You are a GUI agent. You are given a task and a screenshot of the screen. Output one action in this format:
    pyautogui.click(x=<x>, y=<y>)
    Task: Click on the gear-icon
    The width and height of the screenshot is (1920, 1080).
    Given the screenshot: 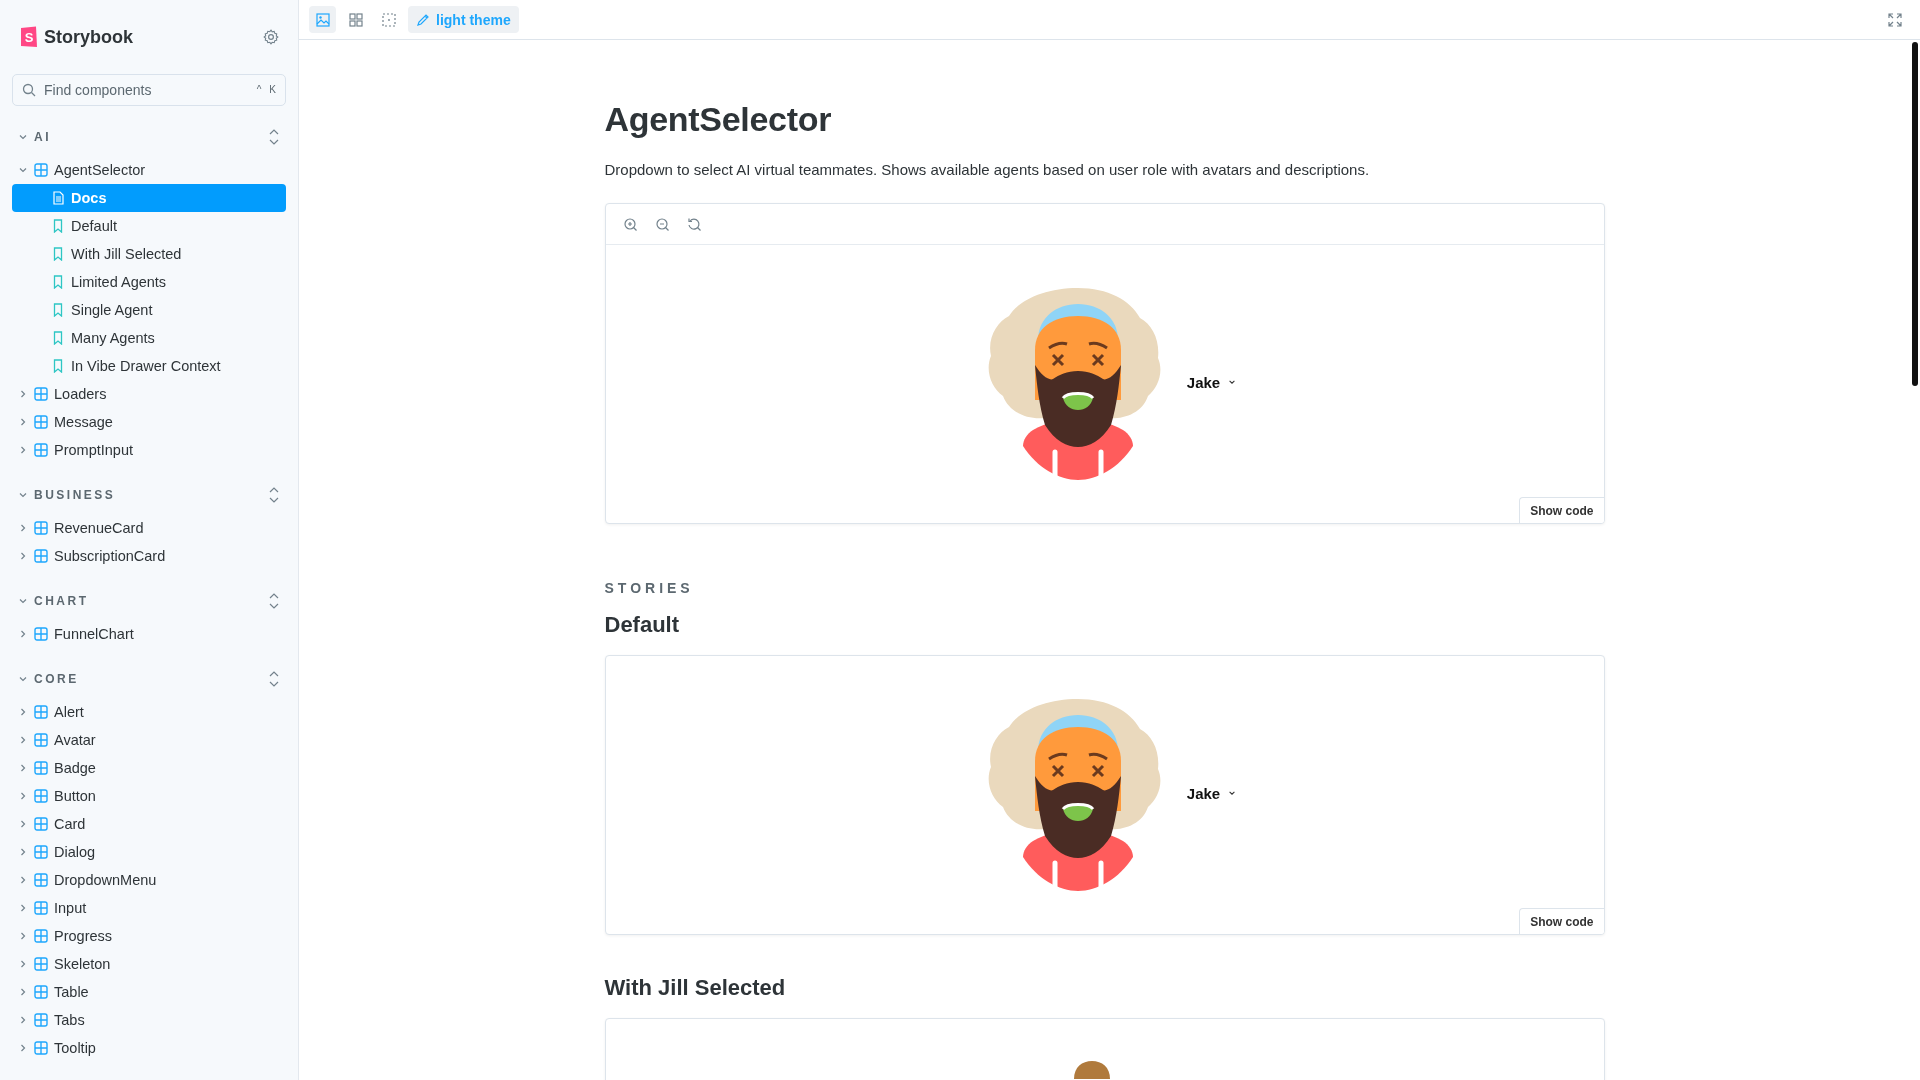 What is the action you would take?
    pyautogui.click(x=271, y=37)
    